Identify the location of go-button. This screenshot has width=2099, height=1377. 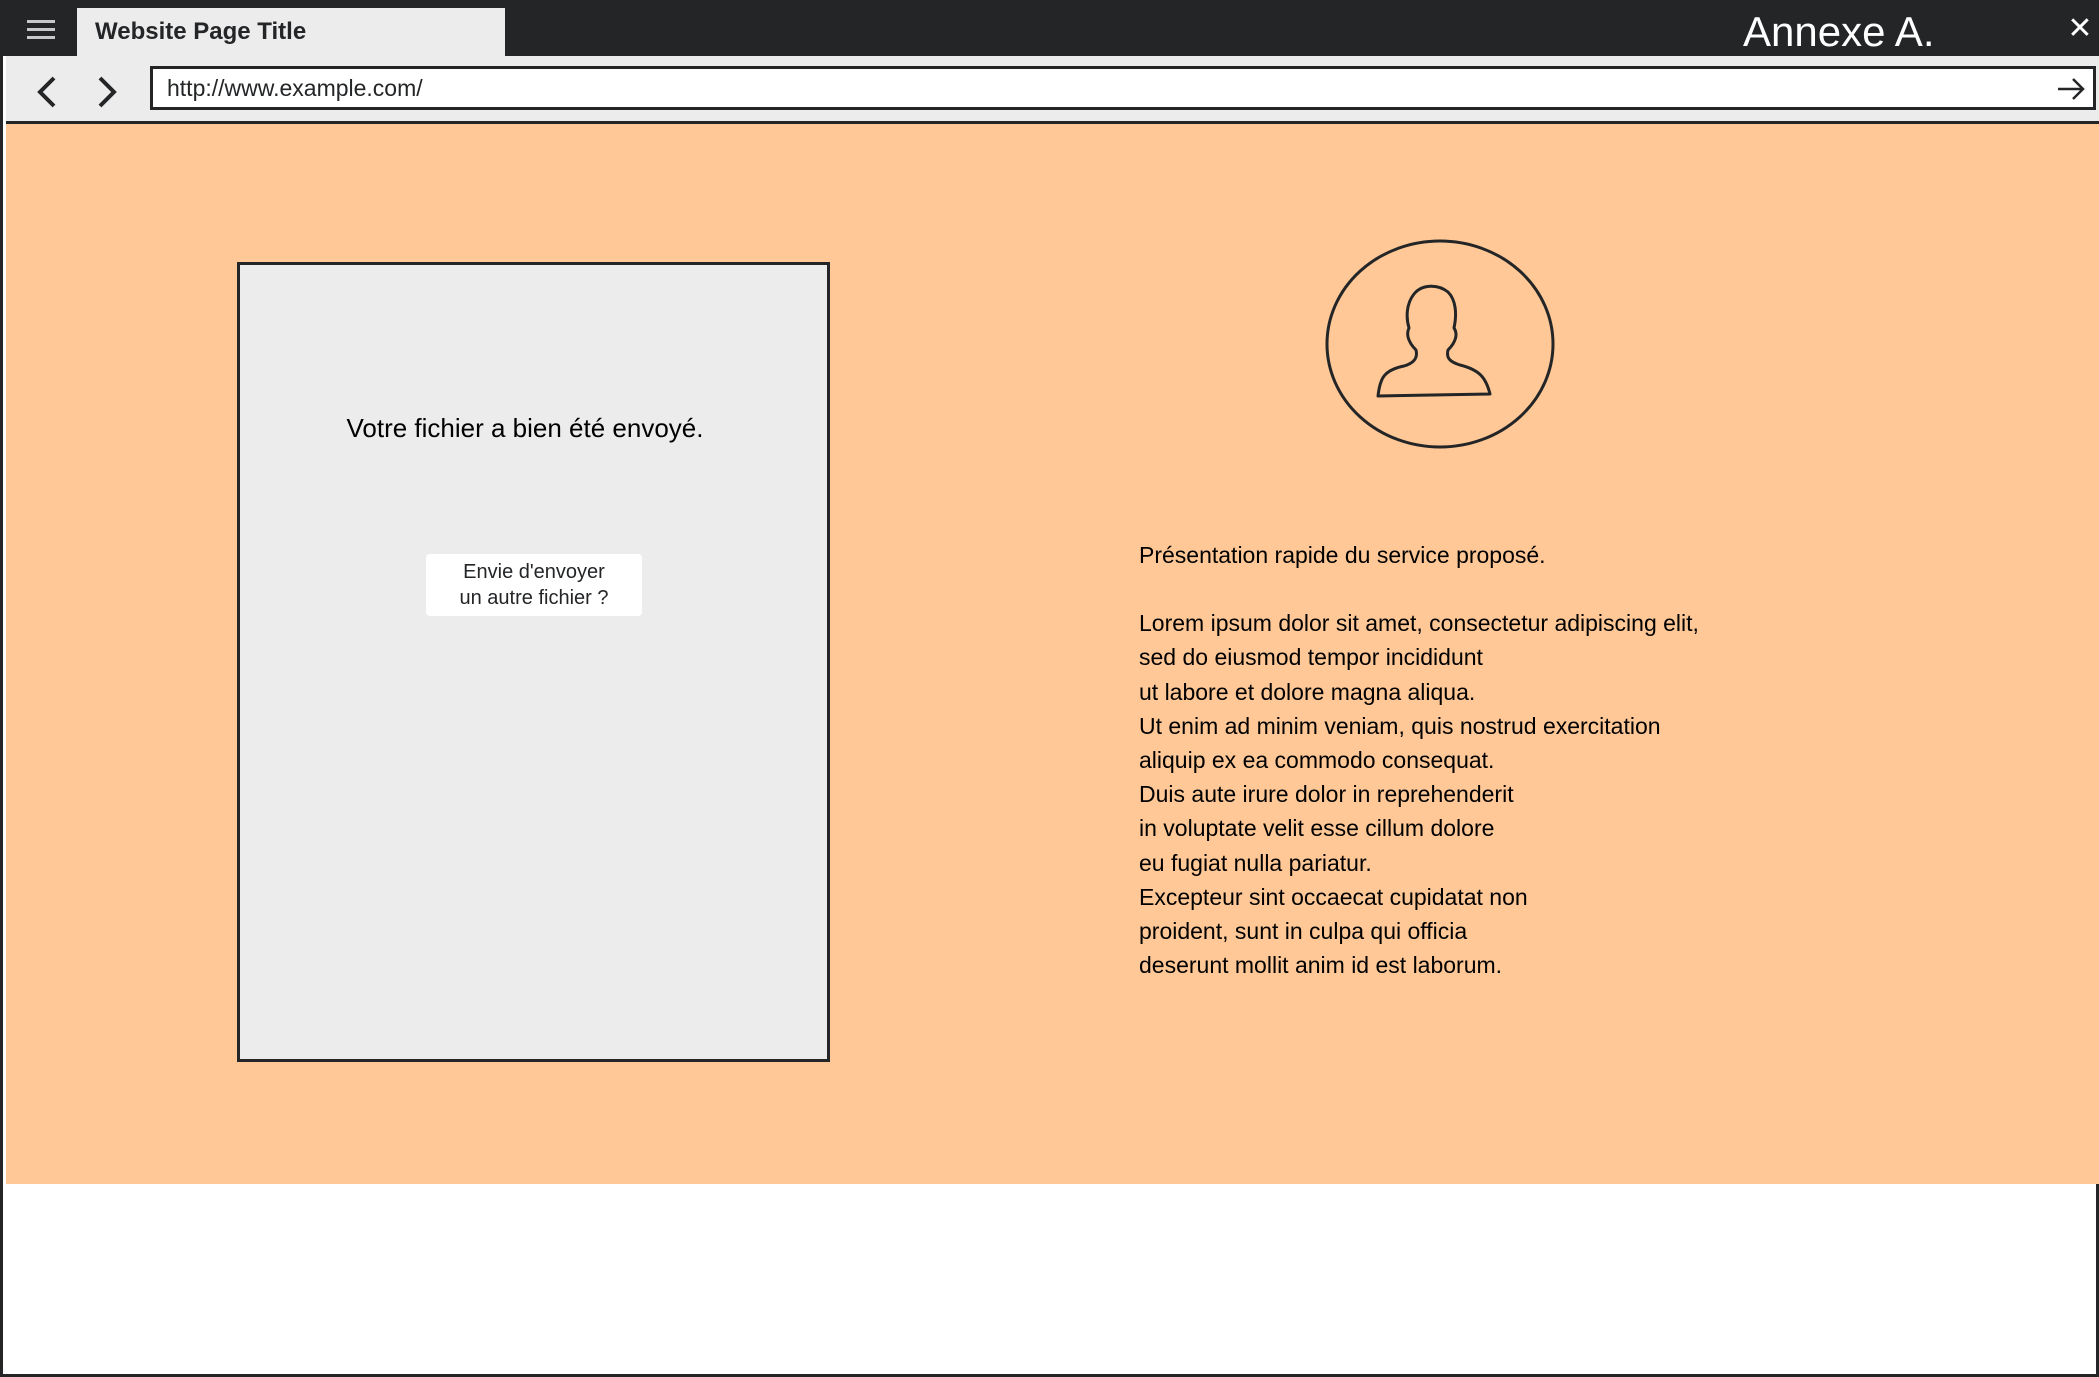
(2071, 89).